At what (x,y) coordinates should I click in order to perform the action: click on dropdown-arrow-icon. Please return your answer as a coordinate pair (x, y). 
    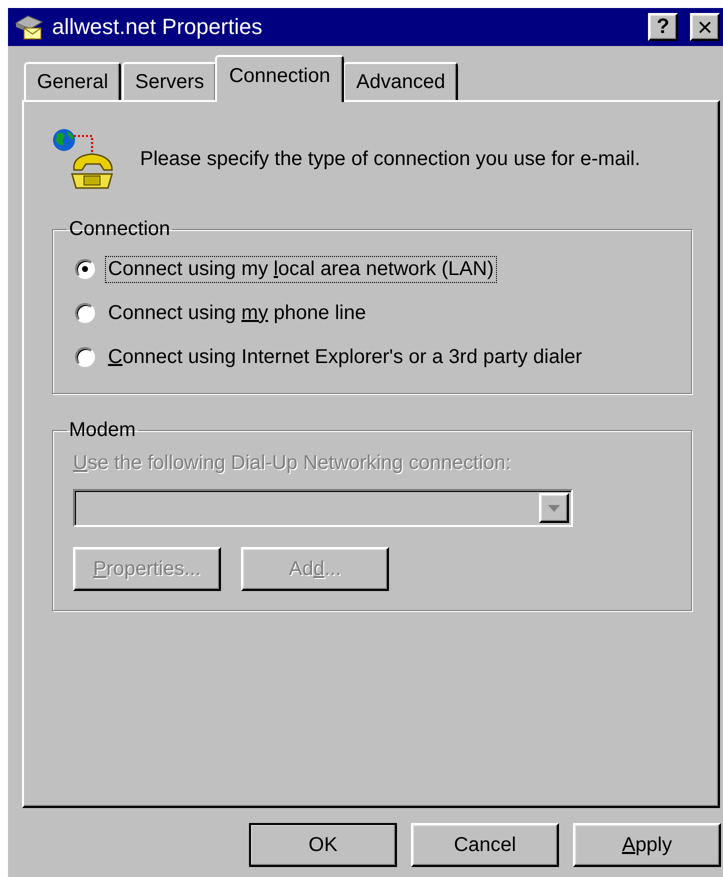
    Looking at the image, I should click on (554, 508).